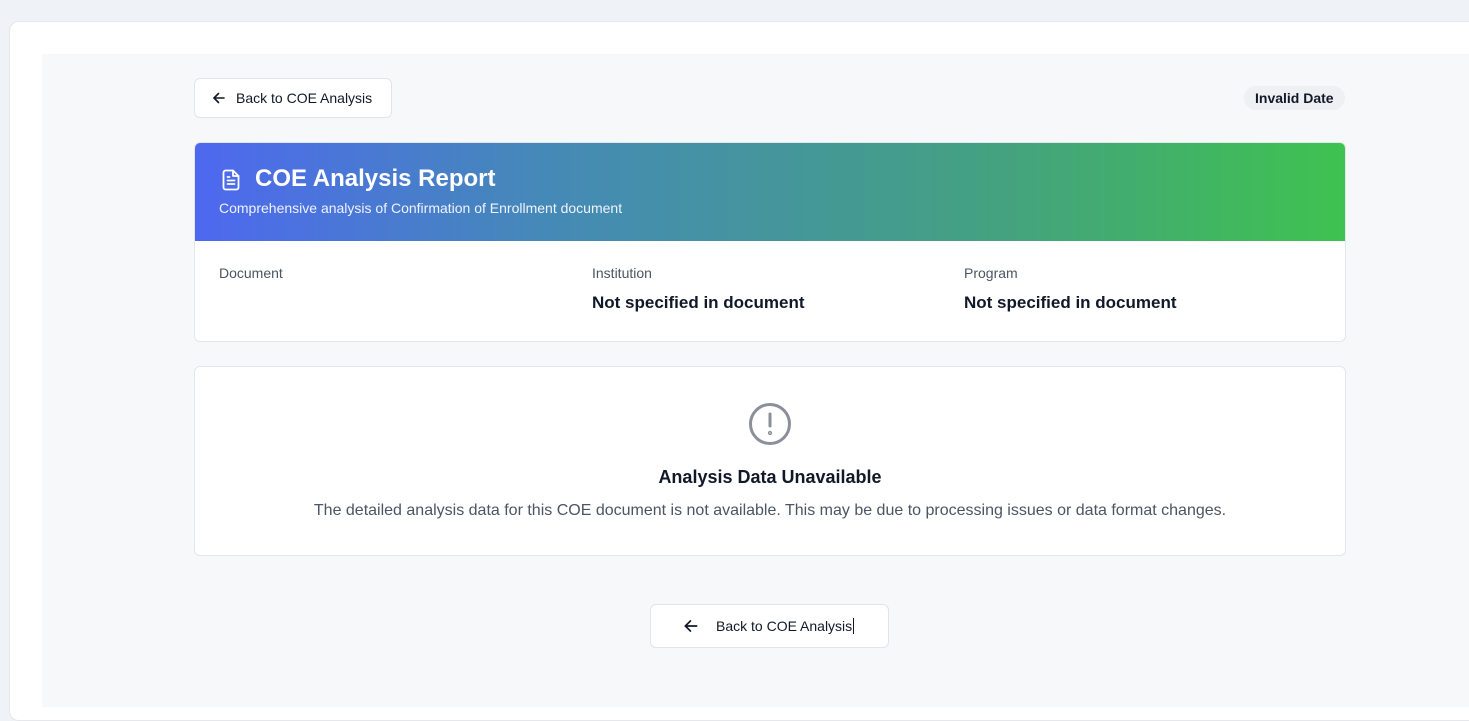  I want to click on date-badge: Invalid Date, so click(1294, 98).